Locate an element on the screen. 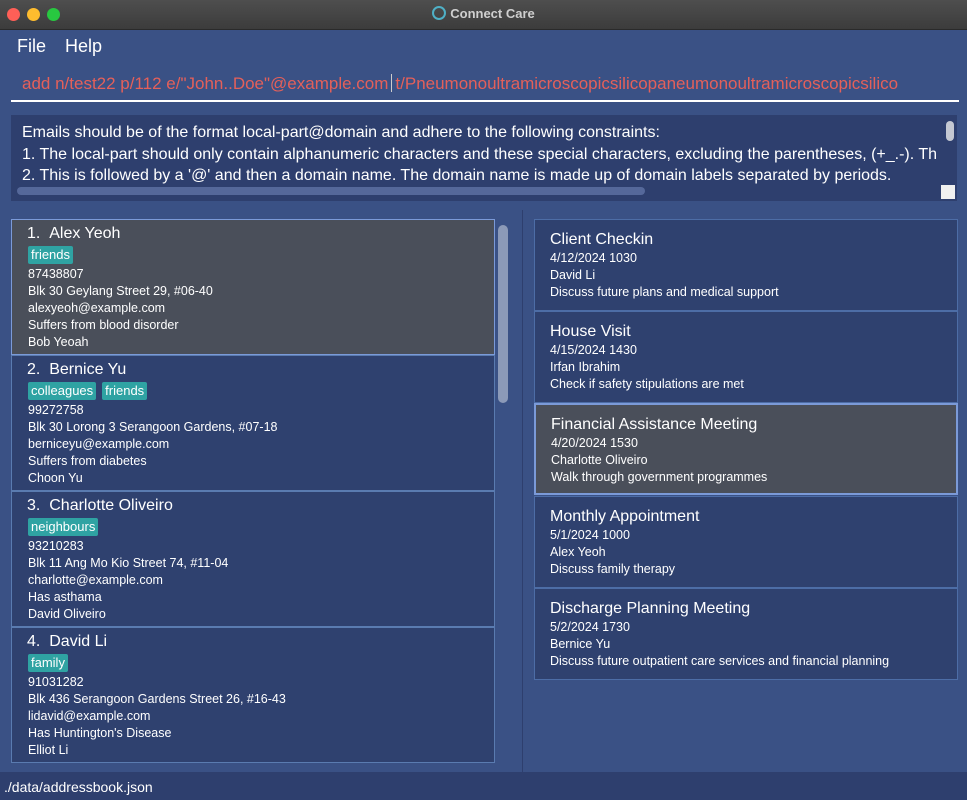 This screenshot has width=967, height=800. title-bar: Connect Care is located at coordinates (483, 15).